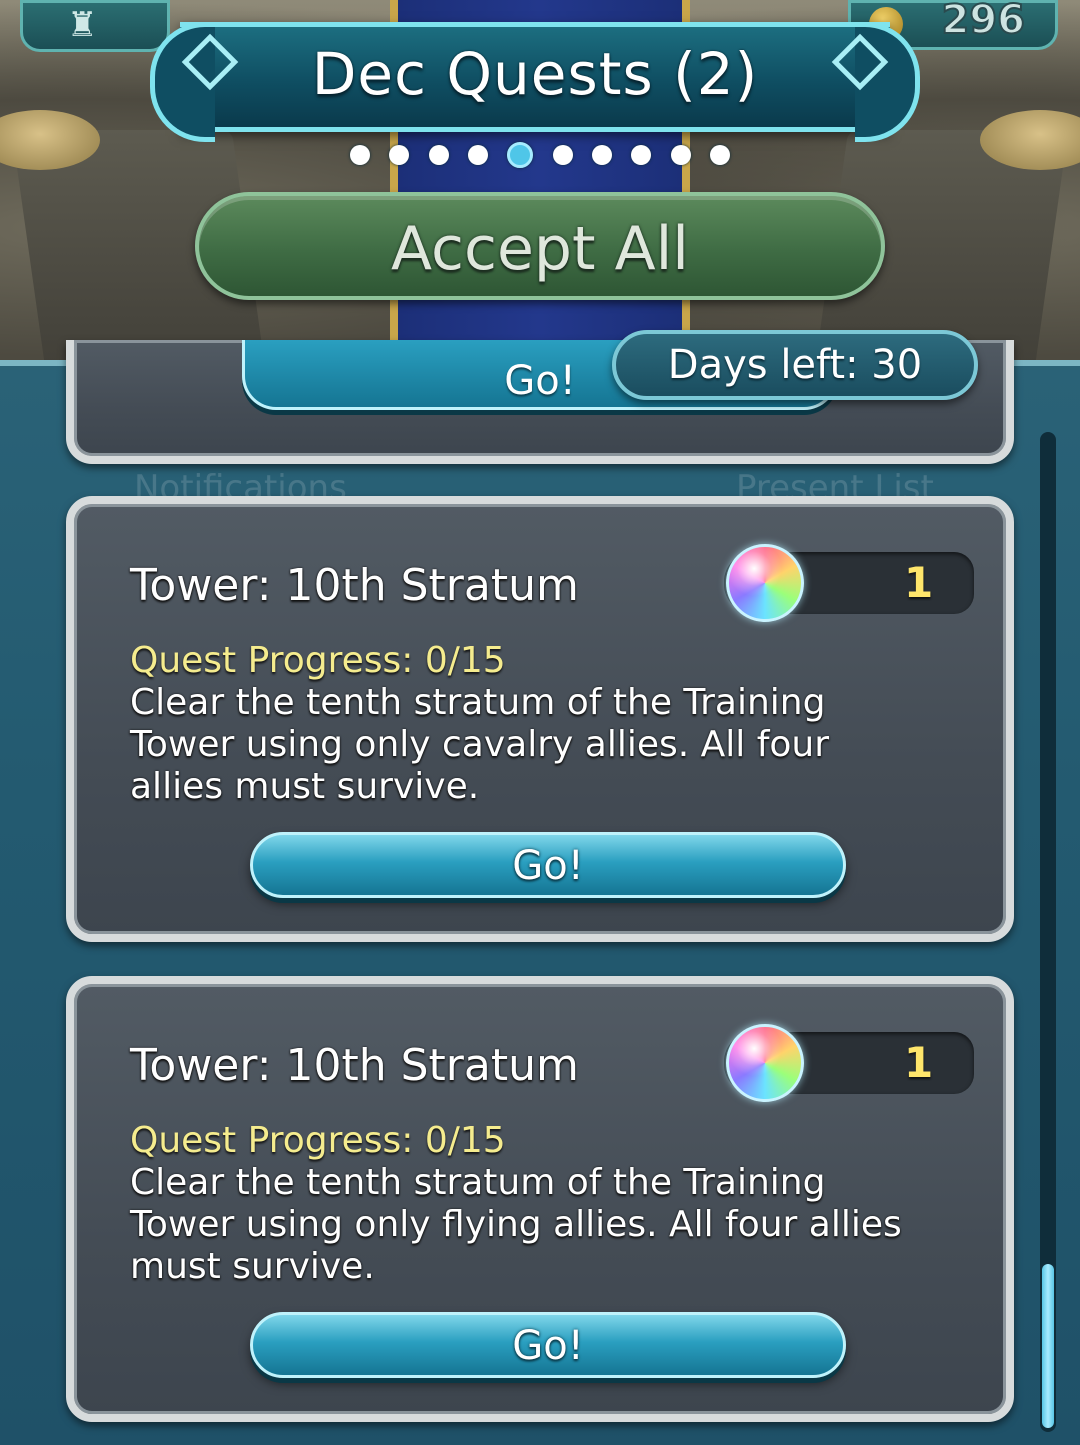 This screenshot has height=1445, width=1080. I want to click on accept-all-button: Accept All, so click(540, 246).